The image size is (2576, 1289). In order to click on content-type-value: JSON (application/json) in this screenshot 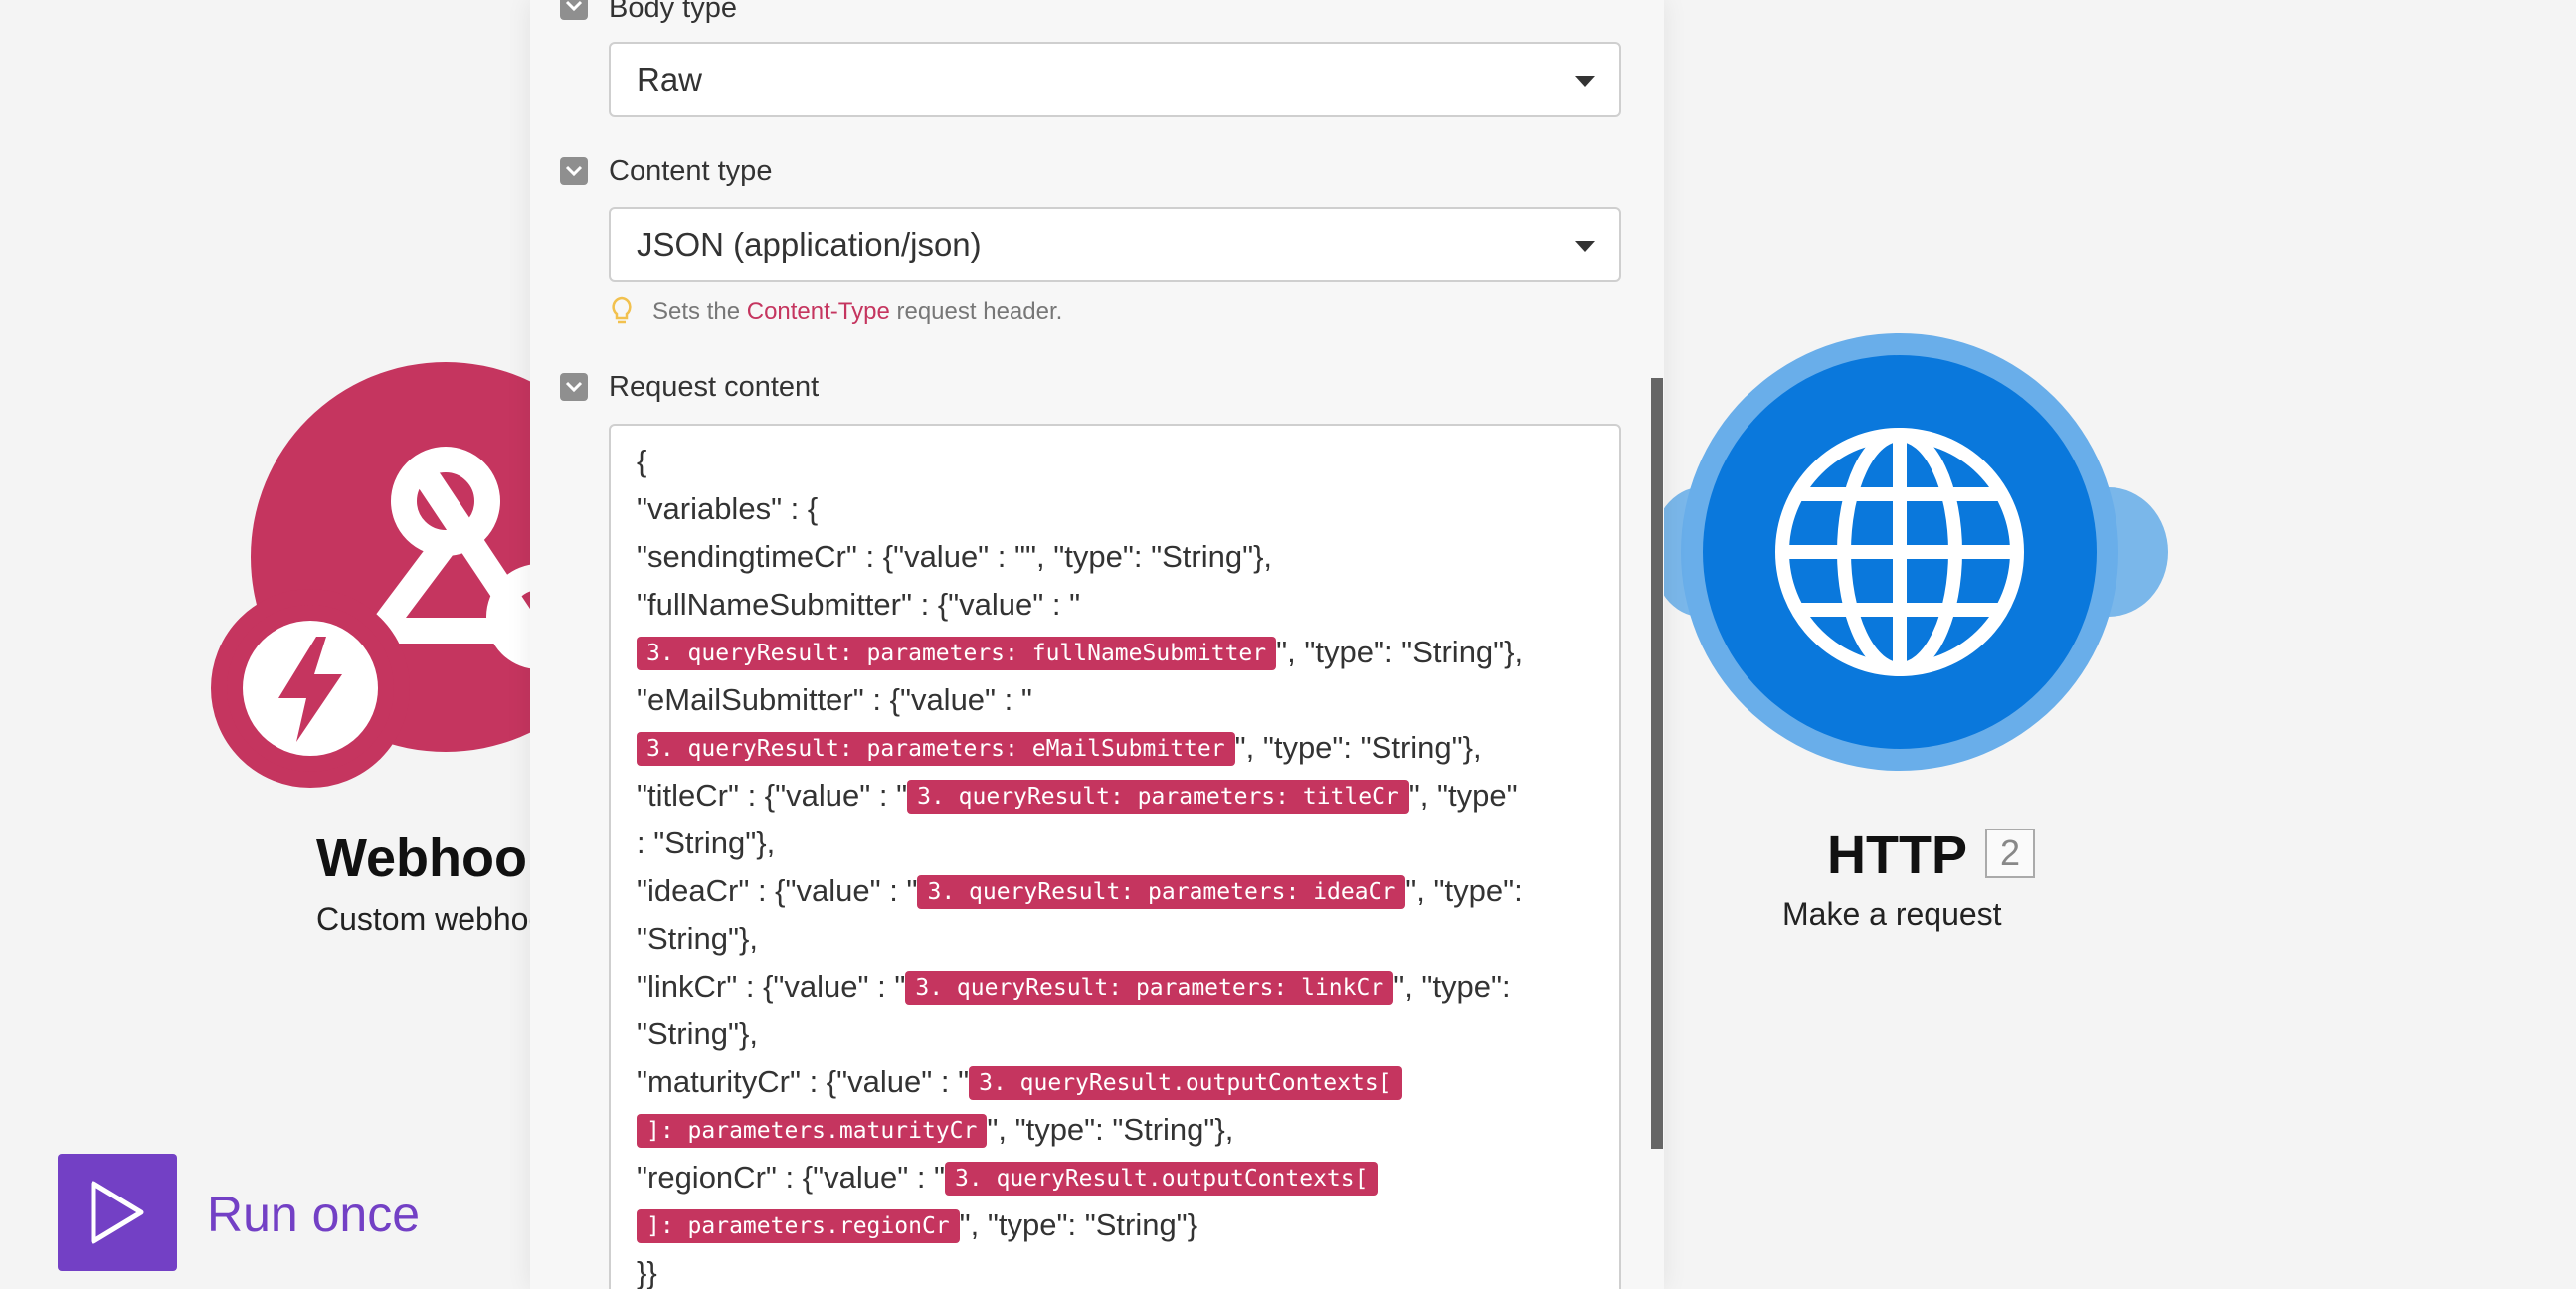, I will do `click(809, 244)`.